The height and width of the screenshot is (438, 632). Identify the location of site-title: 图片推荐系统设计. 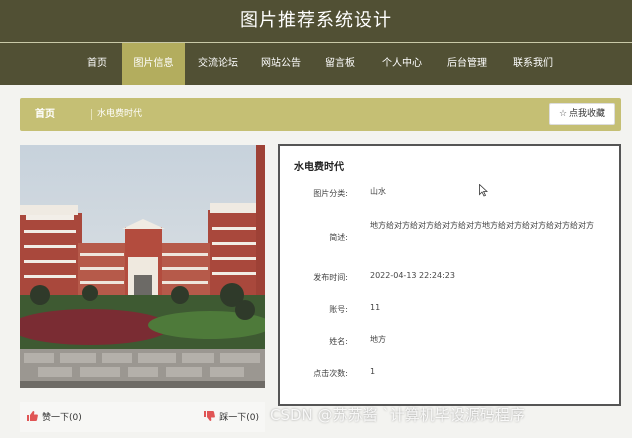
(316, 20).